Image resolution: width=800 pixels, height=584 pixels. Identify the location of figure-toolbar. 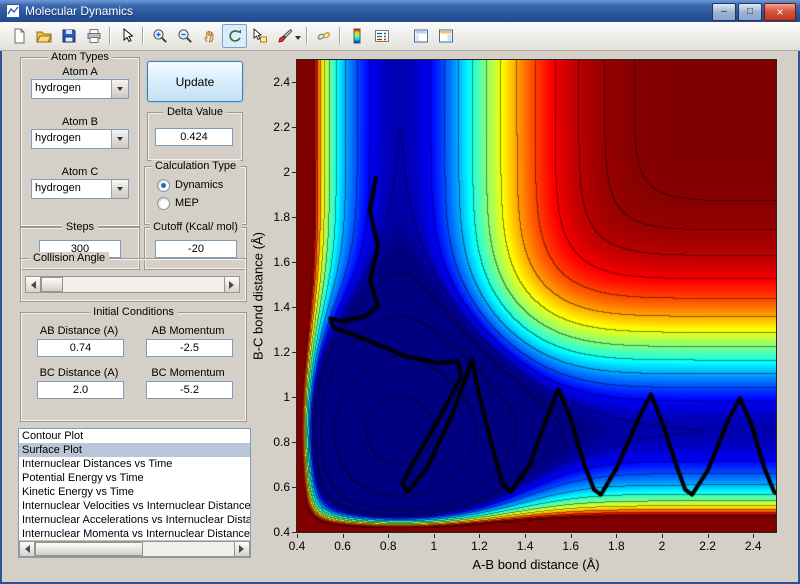
(400, 36).